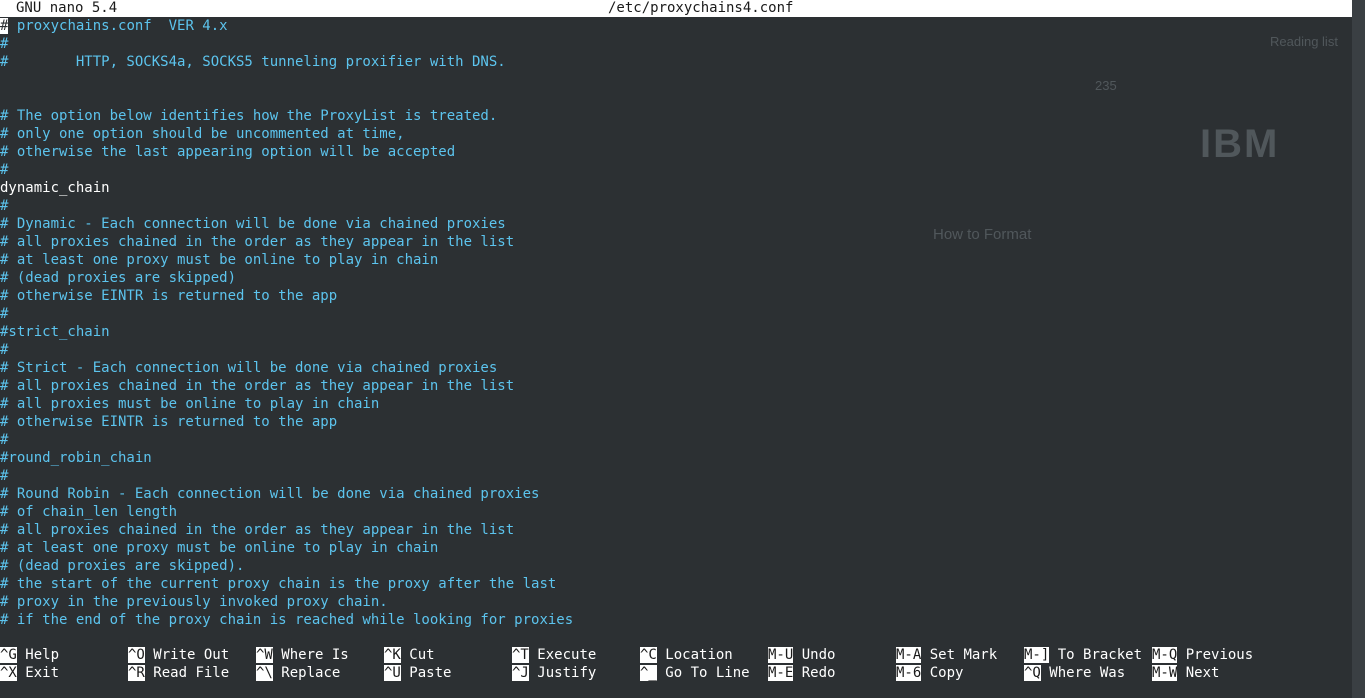 The image size is (1365, 698). What do you see at coordinates (315, 655) in the screenshot?
I see `shortcut-label: Where Is` at bounding box center [315, 655].